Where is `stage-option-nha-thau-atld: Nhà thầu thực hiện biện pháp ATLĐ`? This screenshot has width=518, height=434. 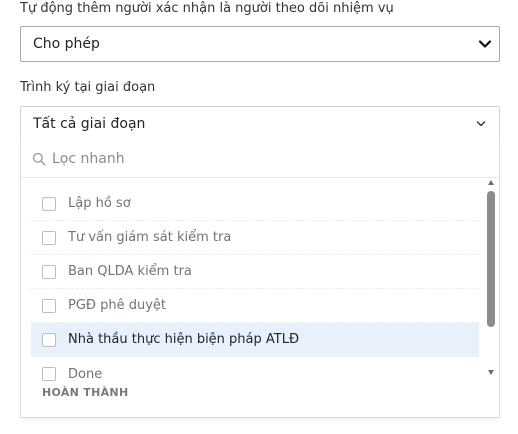
stage-option-nha-thau-atld: Nhà thầu thực hiện biện pháp ATLĐ is located at coordinates (255, 340).